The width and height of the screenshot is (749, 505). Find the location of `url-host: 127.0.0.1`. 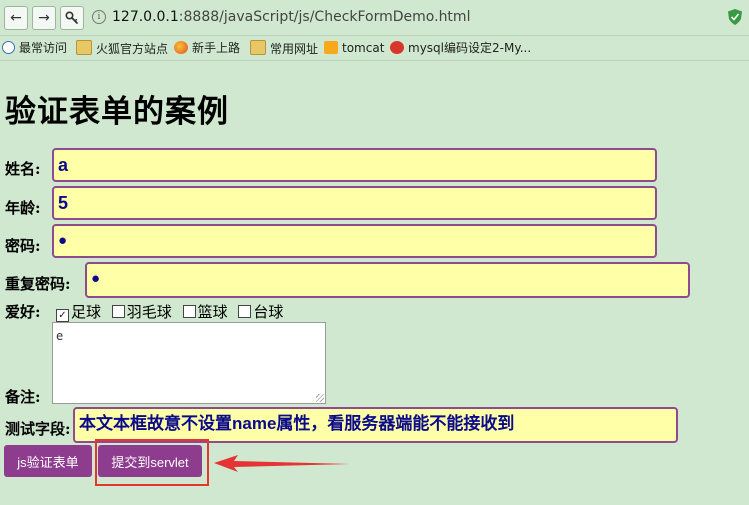

url-host: 127.0.0.1 is located at coordinates (145, 17).